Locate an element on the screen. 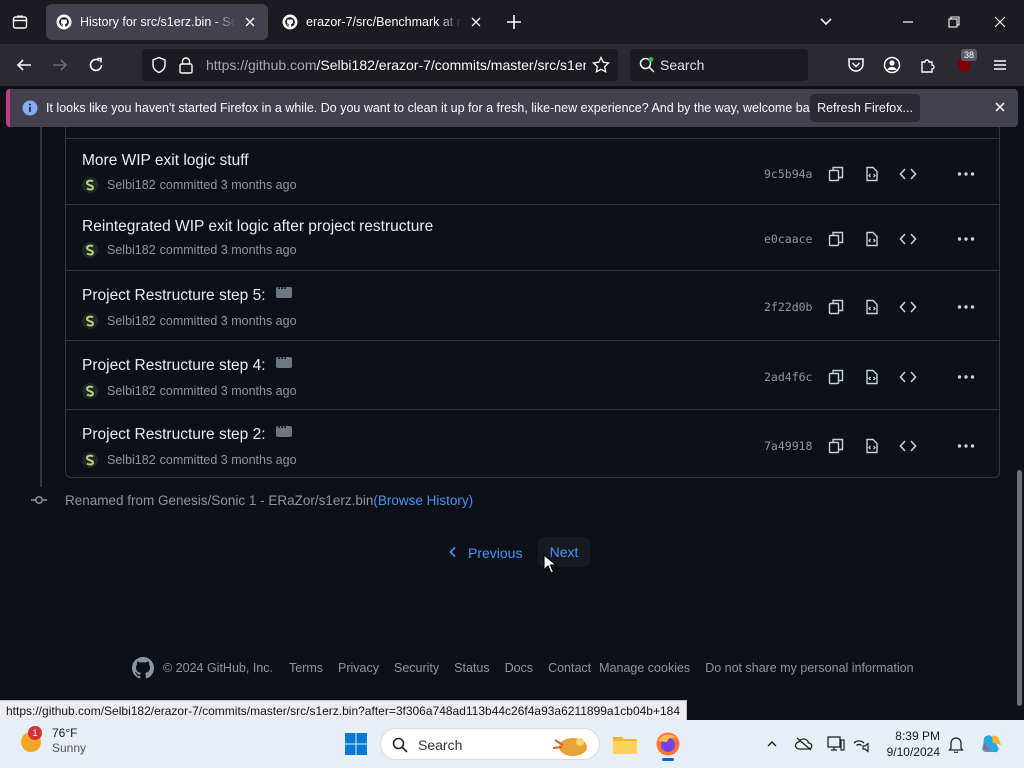  restore-icon is located at coordinates (954, 22).